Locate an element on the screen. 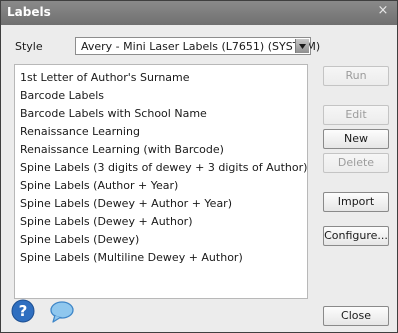  new-button: New is located at coordinates (356, 139).